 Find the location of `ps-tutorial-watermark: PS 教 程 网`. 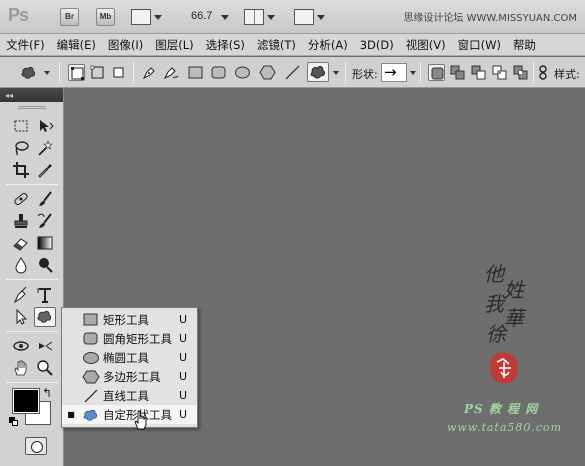

ps-tutorial-watermark: PS 教 程 网 is located at coordinates (501, 409).